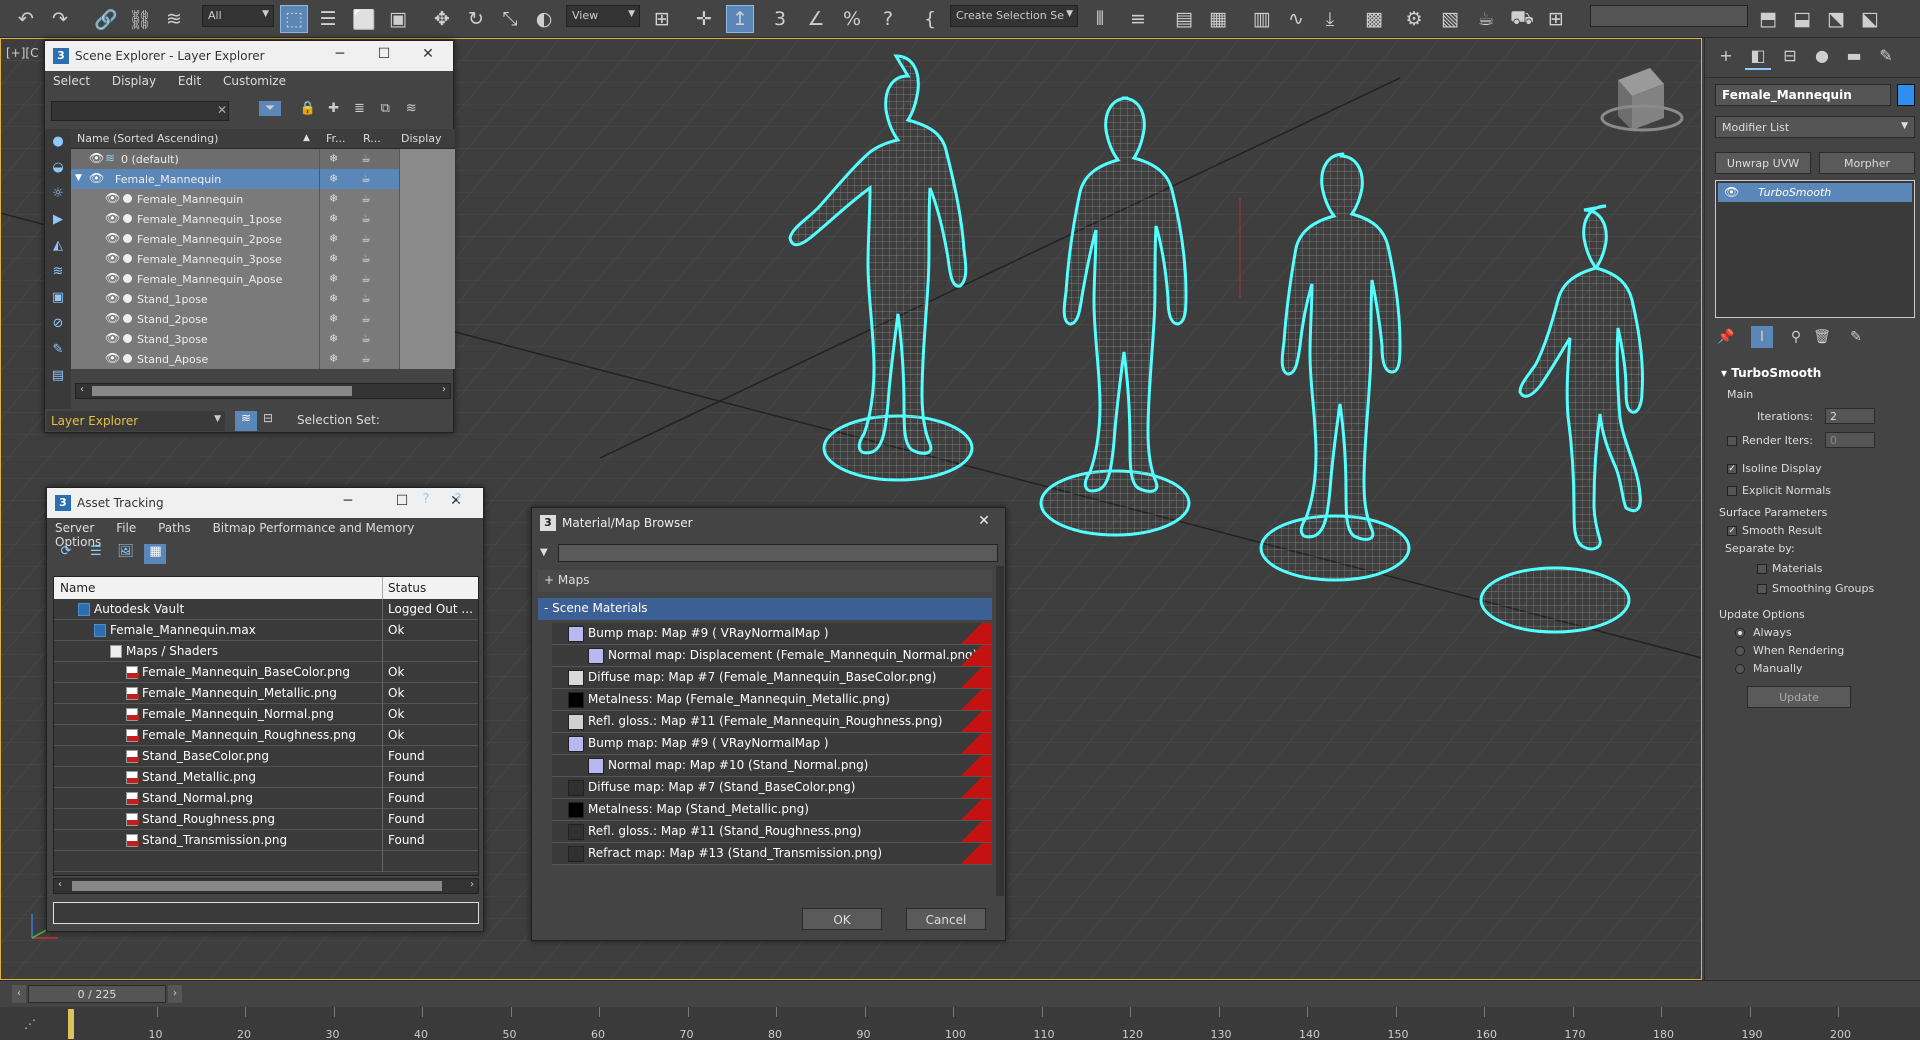 This screenshot has height=1040, width=1920. Describe the element at coordinates (19, 994) in the screenshot. I see `prev-frame-icon: ‹` at that location.